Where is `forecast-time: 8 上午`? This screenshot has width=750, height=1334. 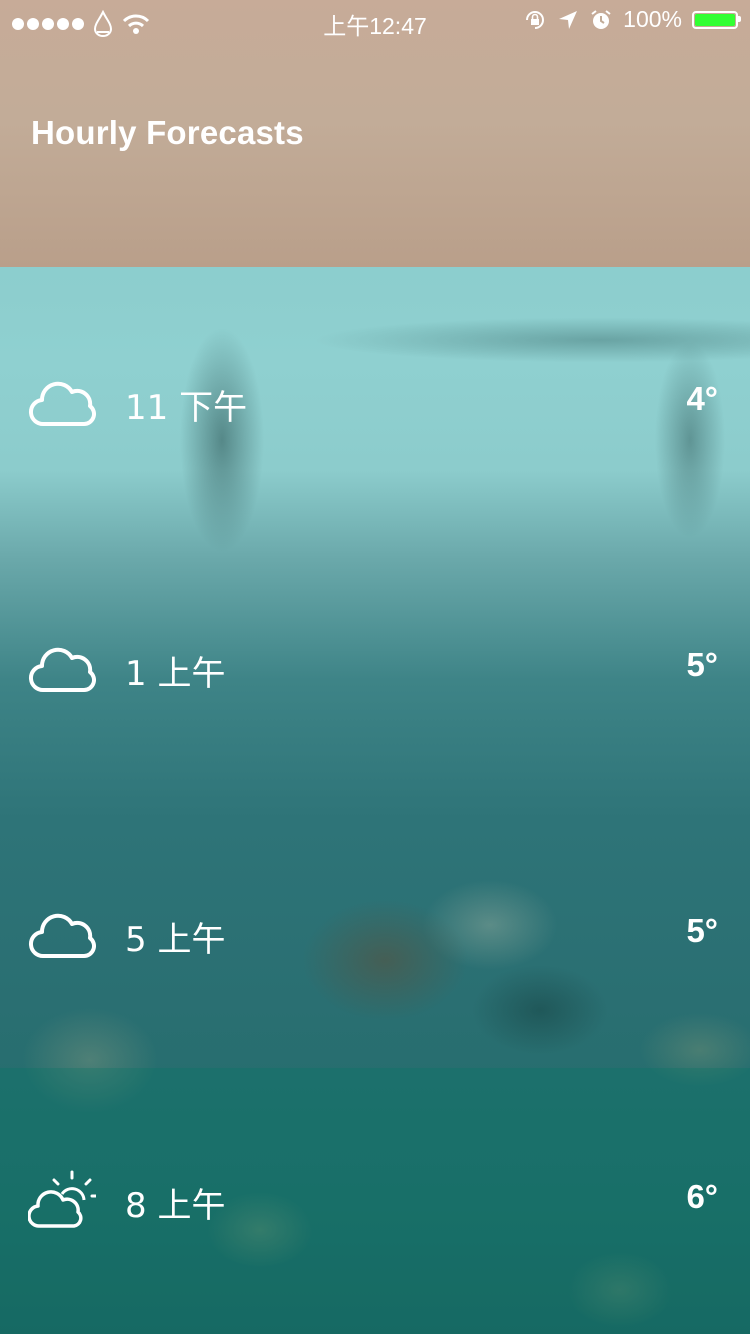 forecast-time: 8 上午 is located at coordinates (175, 1206).